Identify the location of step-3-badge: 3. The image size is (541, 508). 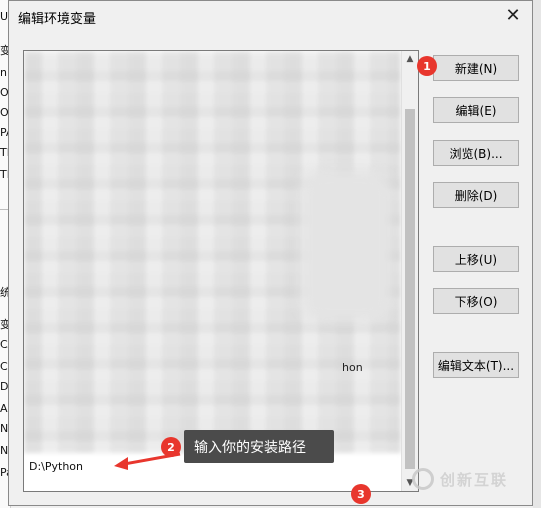
(361, 494).